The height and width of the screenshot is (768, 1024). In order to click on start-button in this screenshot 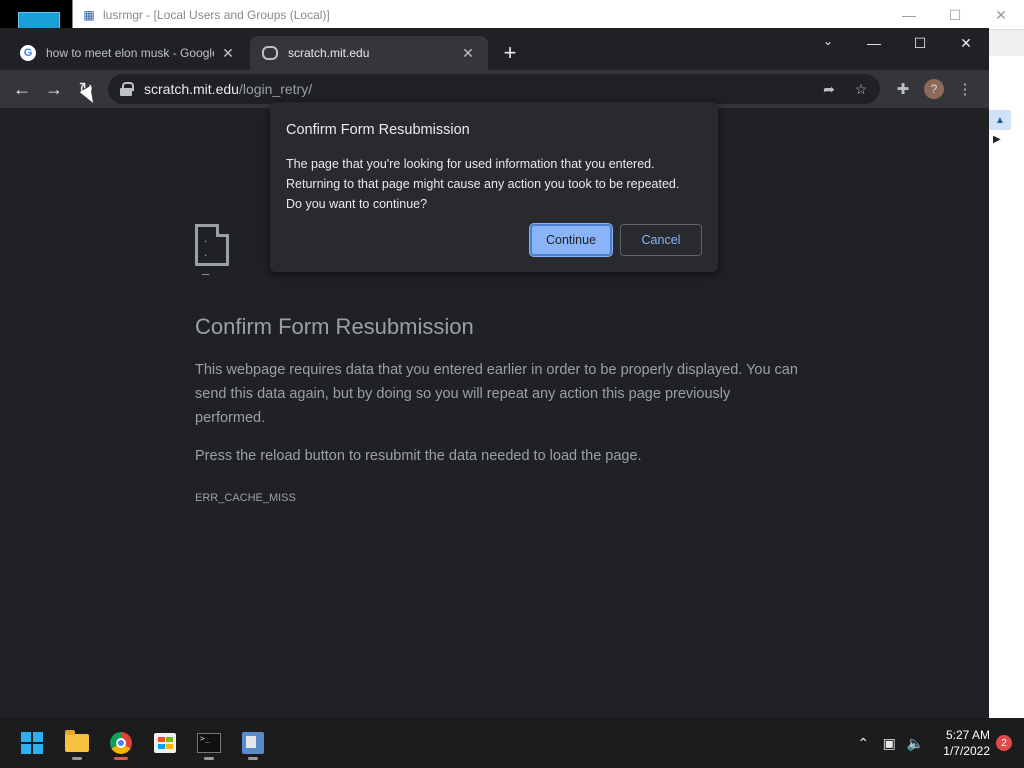, I will do `click(32, 743)`.